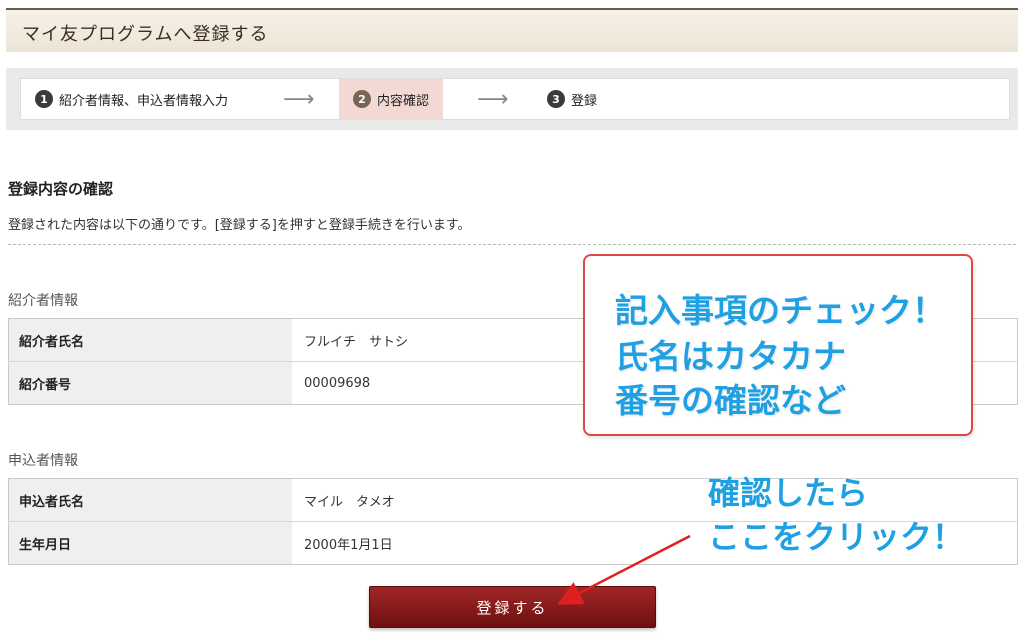 Image resolution: width=1024 pixels, height=638 pixels. I want to click on referrer-name-label: 紹介者氏名, so click(150, 340).